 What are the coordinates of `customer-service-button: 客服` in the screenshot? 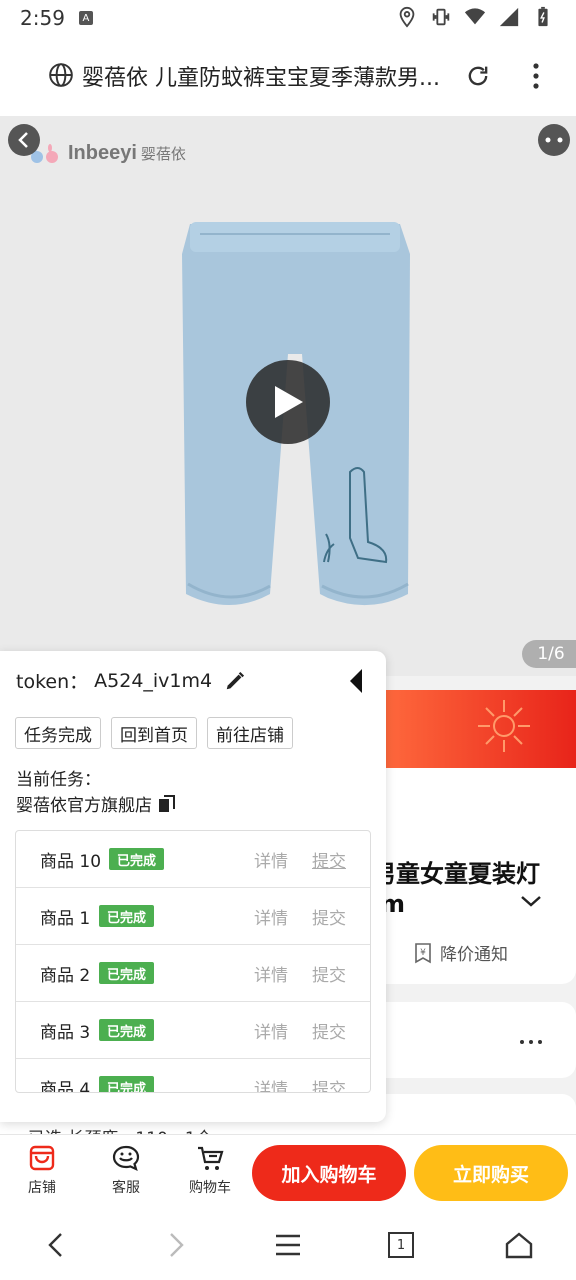 It's located at (126, 1170).